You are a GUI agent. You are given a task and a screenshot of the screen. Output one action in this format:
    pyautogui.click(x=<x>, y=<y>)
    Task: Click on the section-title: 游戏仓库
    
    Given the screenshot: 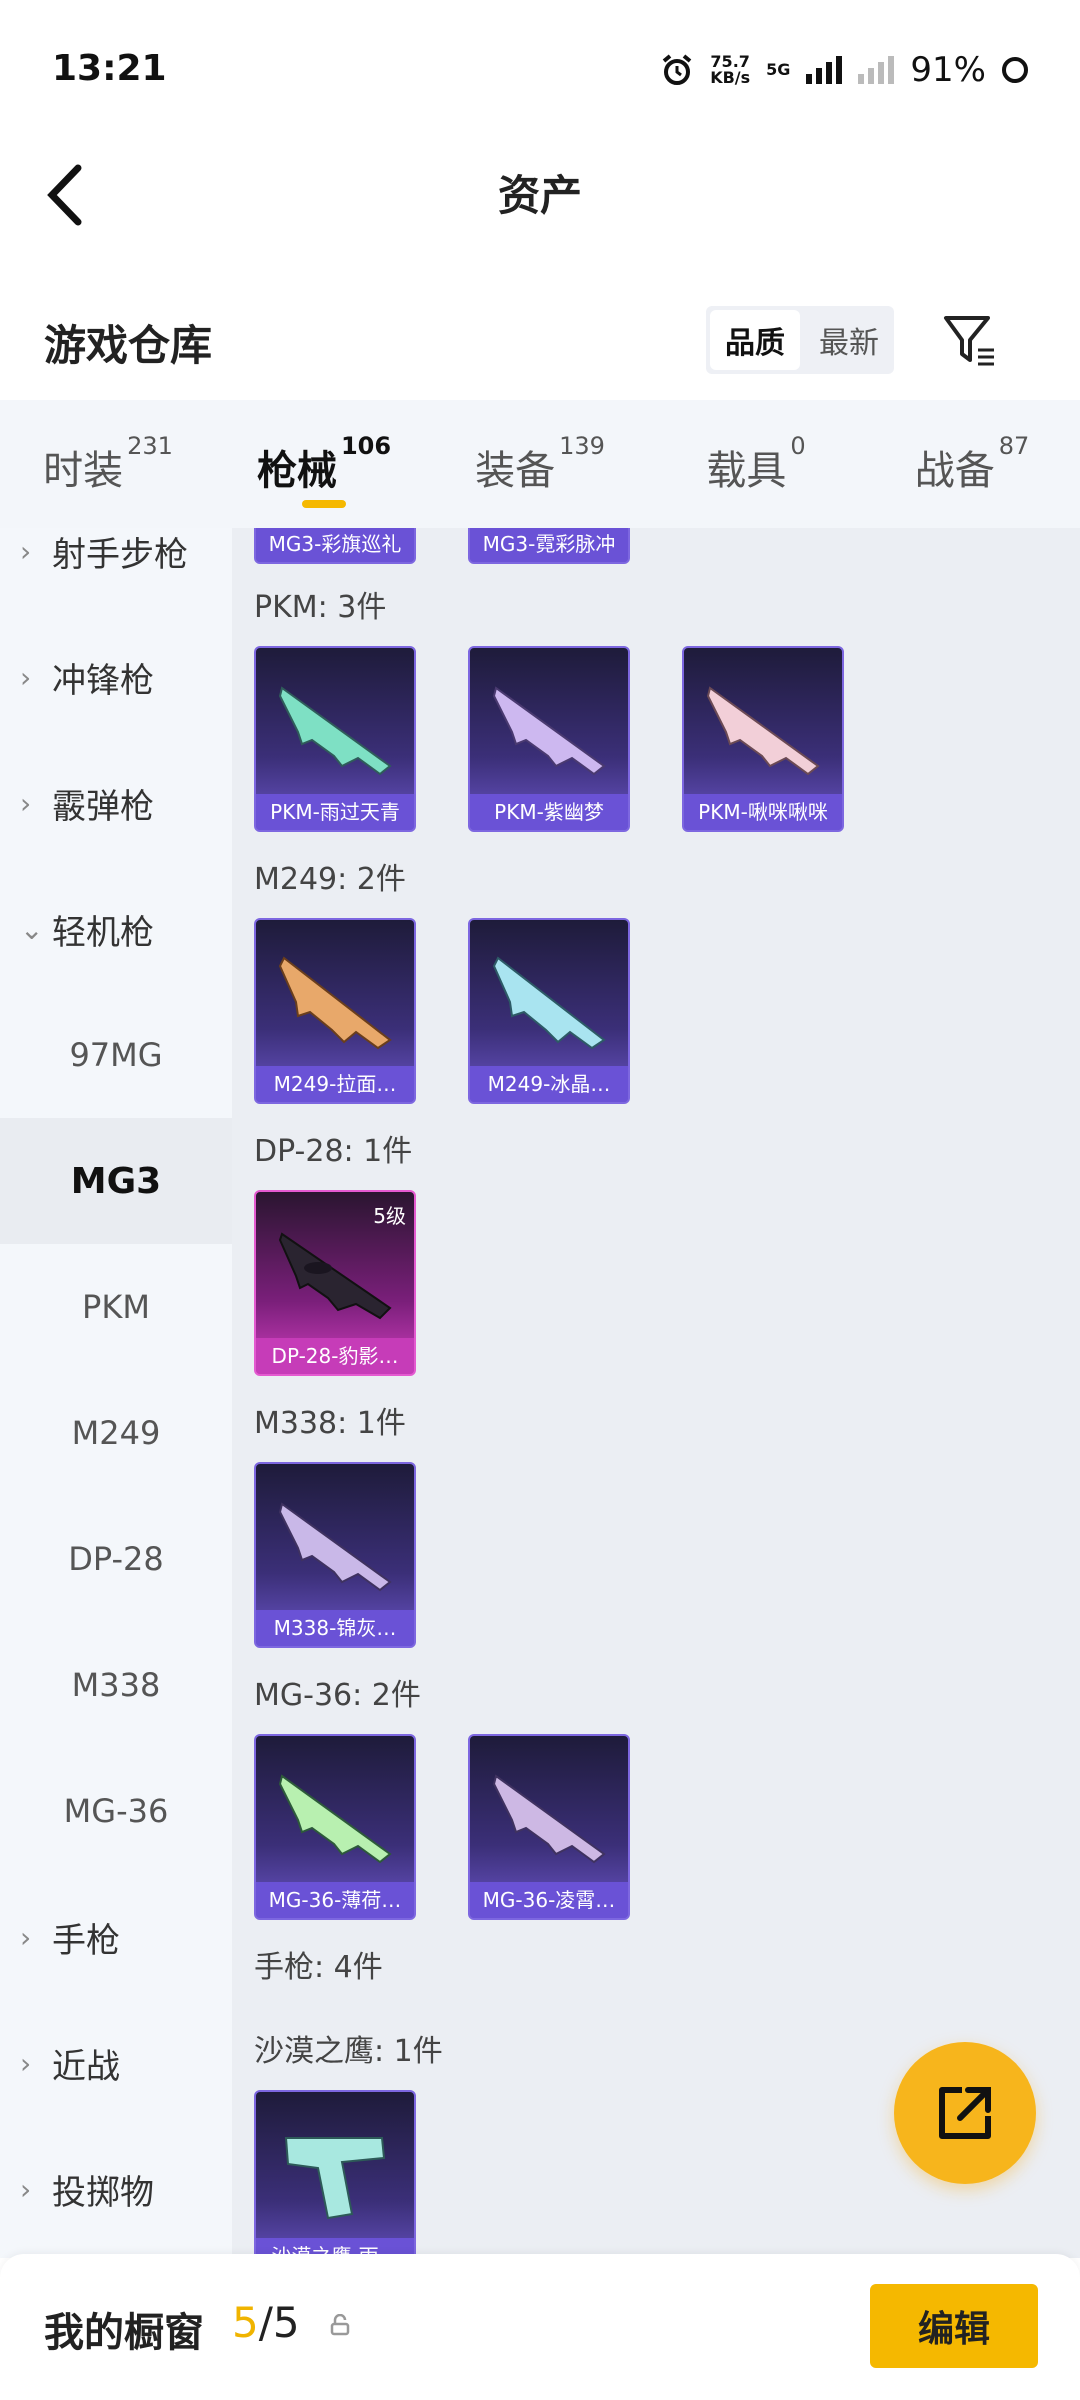 What is the action you would take?
    pyautogui.click(x=128, y=345)
    